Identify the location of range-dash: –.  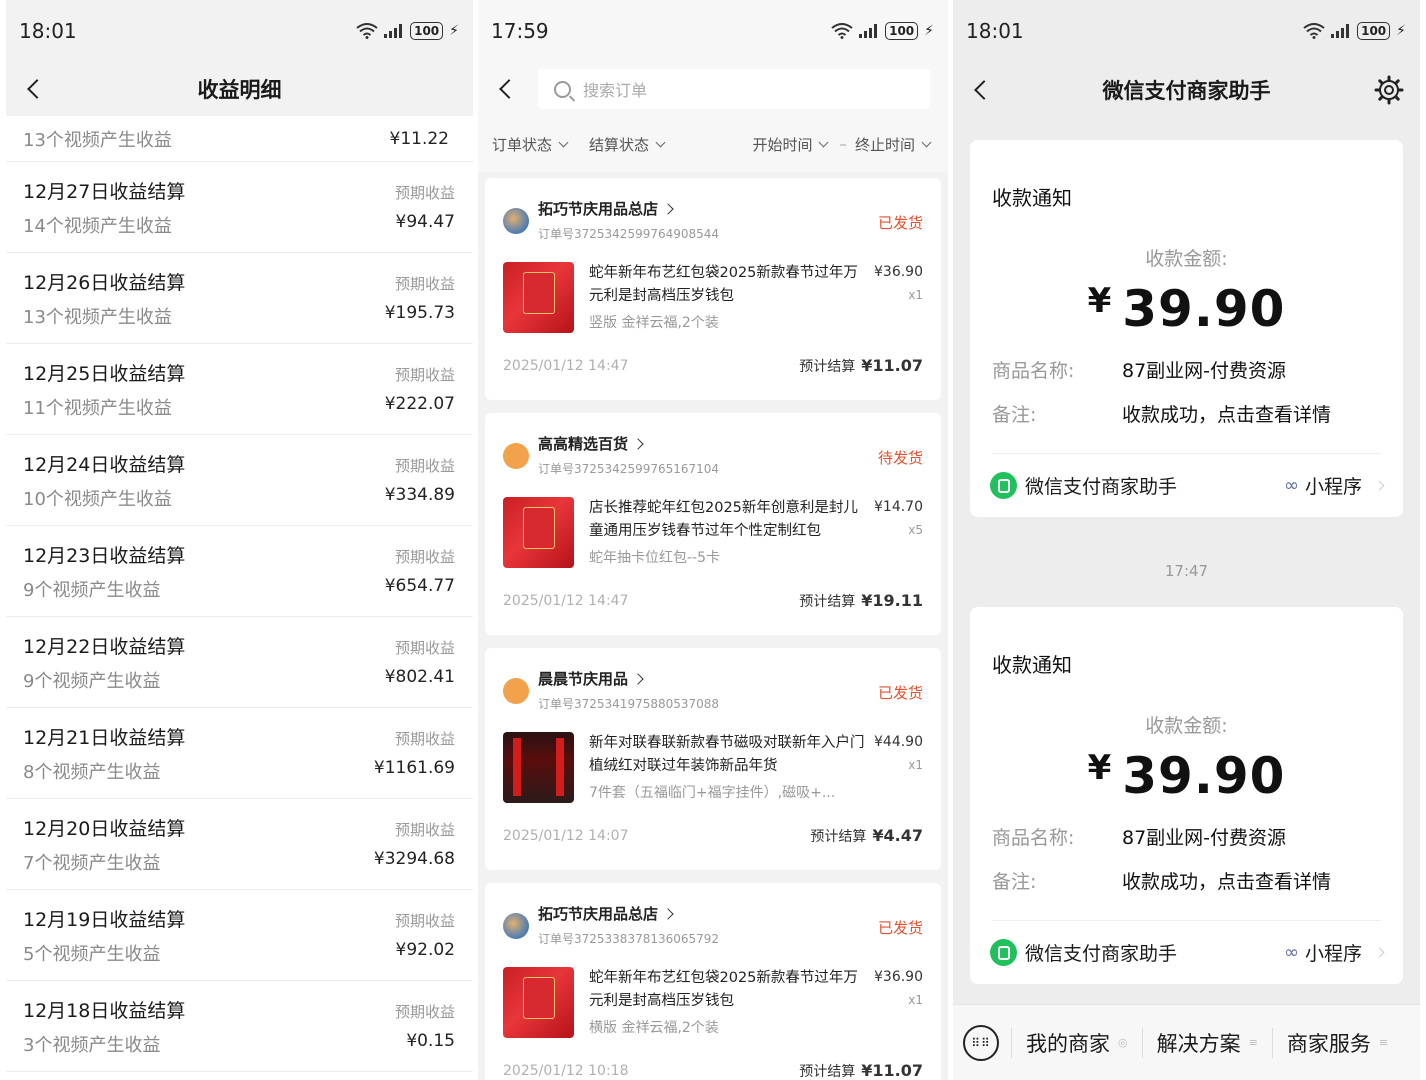
(843, 144).